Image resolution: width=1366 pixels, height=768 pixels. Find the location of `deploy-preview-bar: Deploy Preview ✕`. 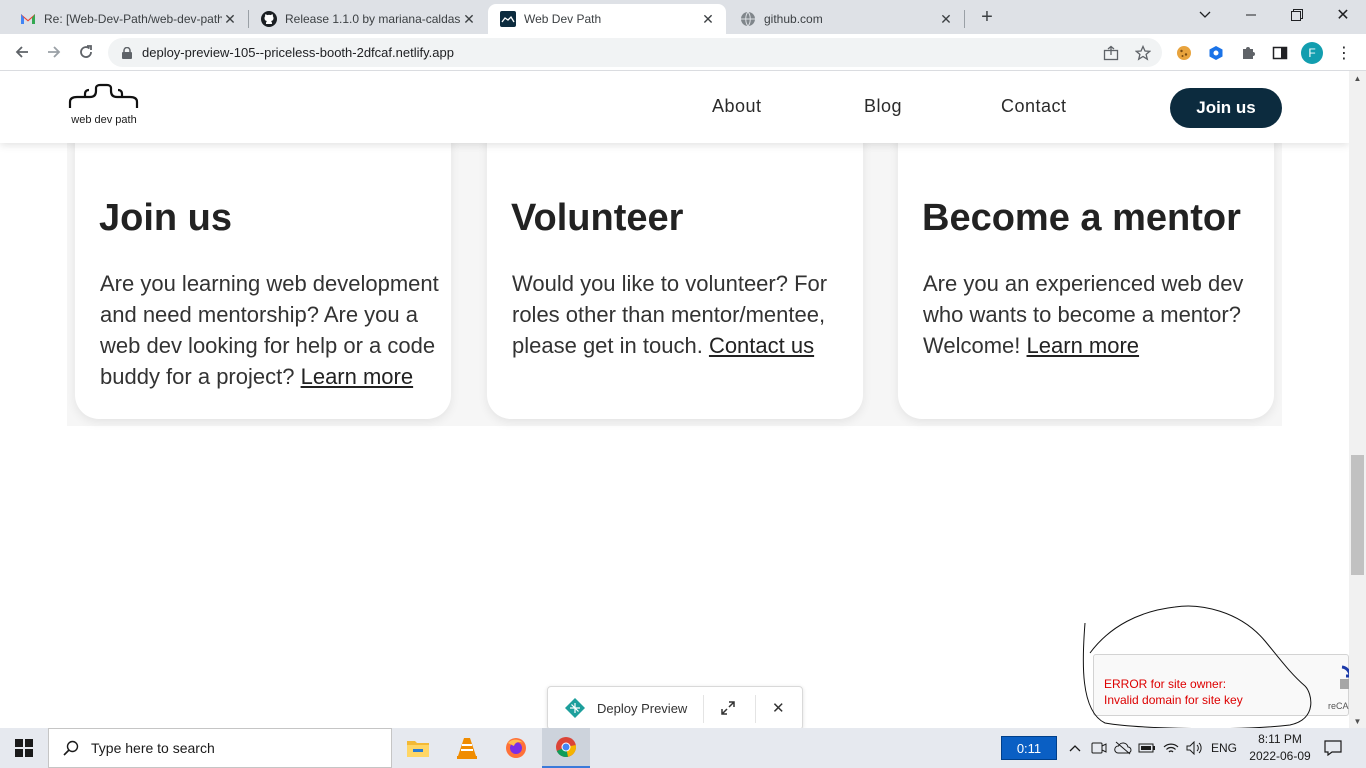

deploy-preview-bar: Deploy Preview ✕ is located at coordinates (675, 707).